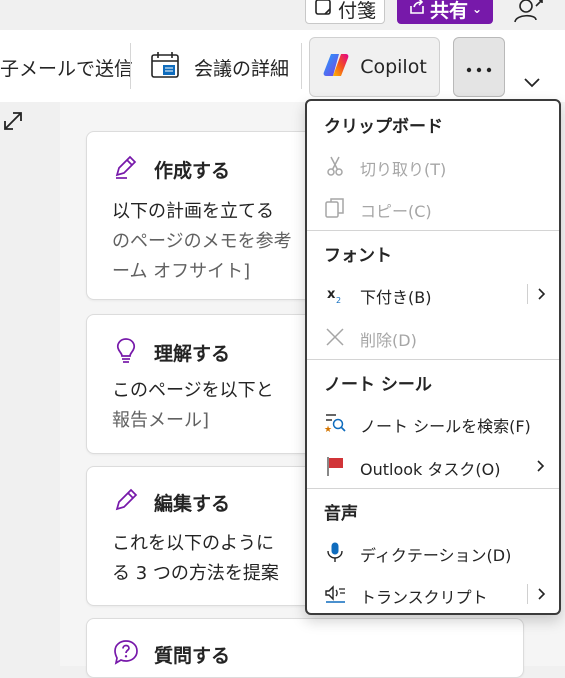  What do you see at coordinates (192, 504) in the screenshot?
I see `card-title: 編集する` at bounding box center [192, 504].